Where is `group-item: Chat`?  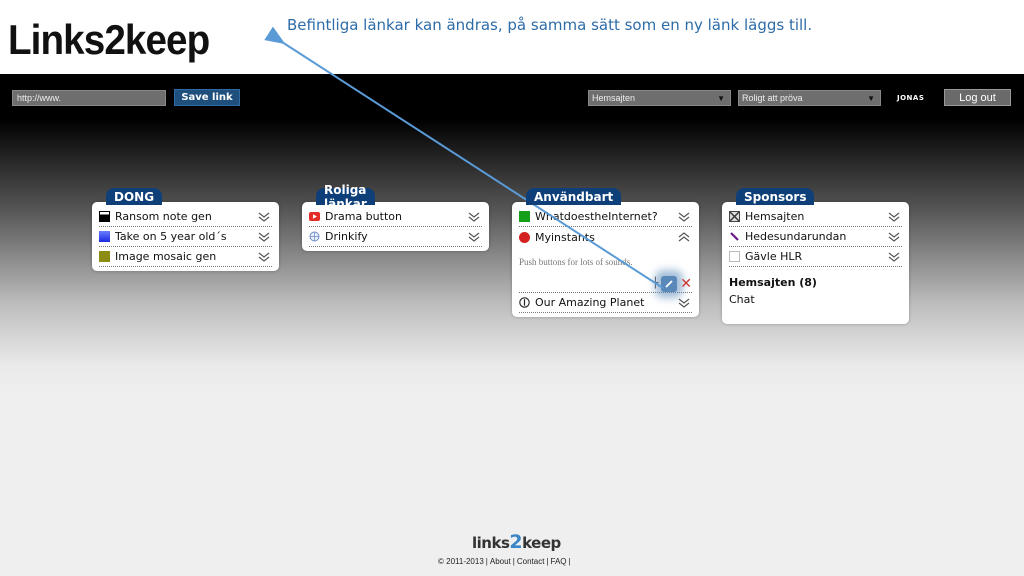 group-item: Chat is located at coordinates (815, 297).